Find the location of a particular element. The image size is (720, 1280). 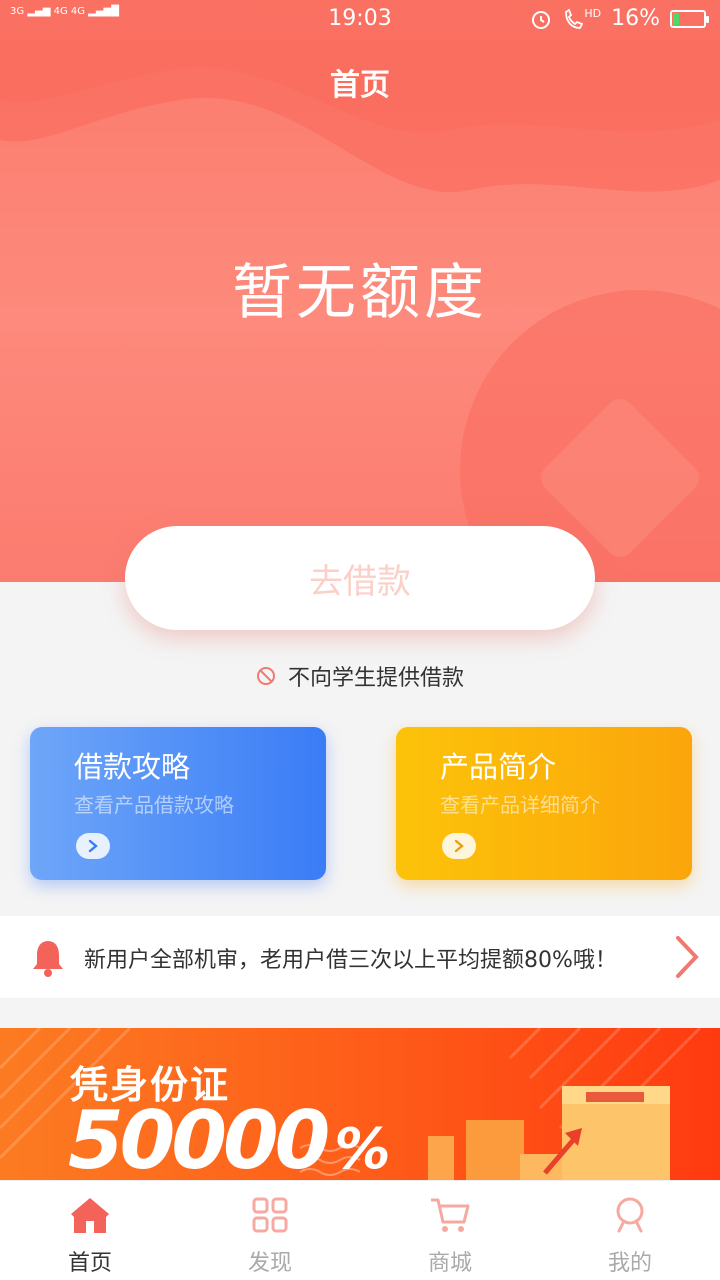

tab-home: 首页 is located at coordinates (90, 1230).